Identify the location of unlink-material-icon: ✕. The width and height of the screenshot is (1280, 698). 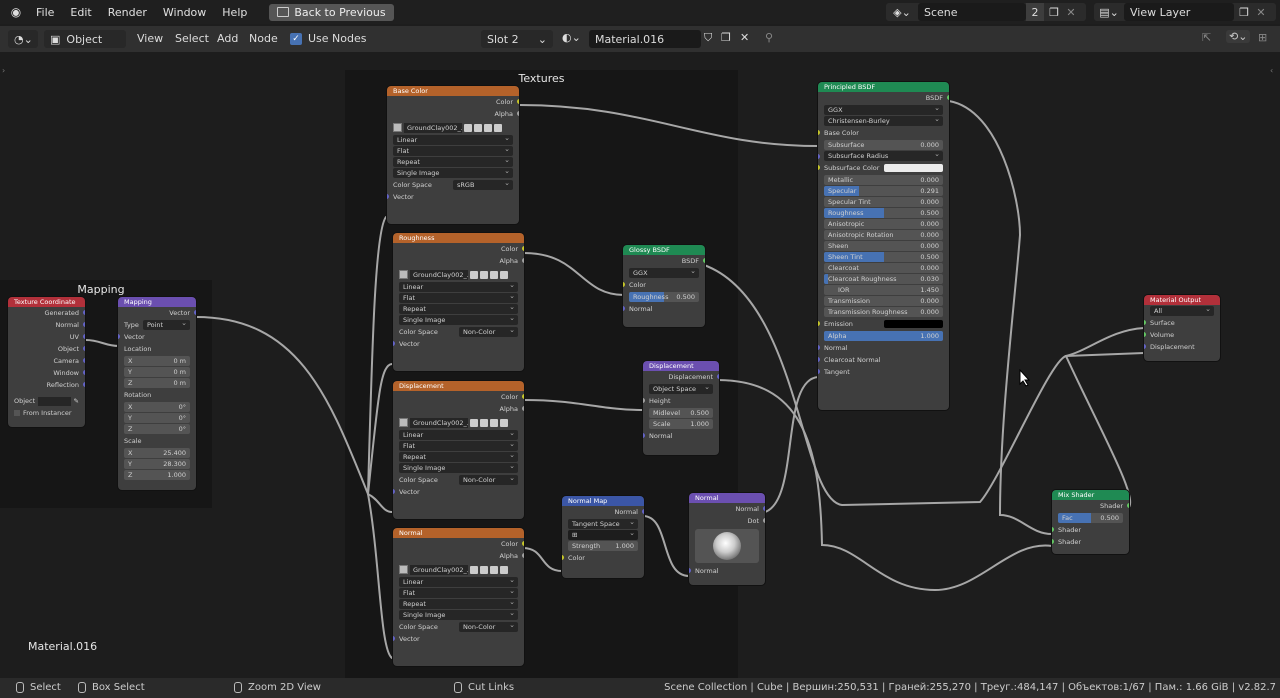
(744, 37).